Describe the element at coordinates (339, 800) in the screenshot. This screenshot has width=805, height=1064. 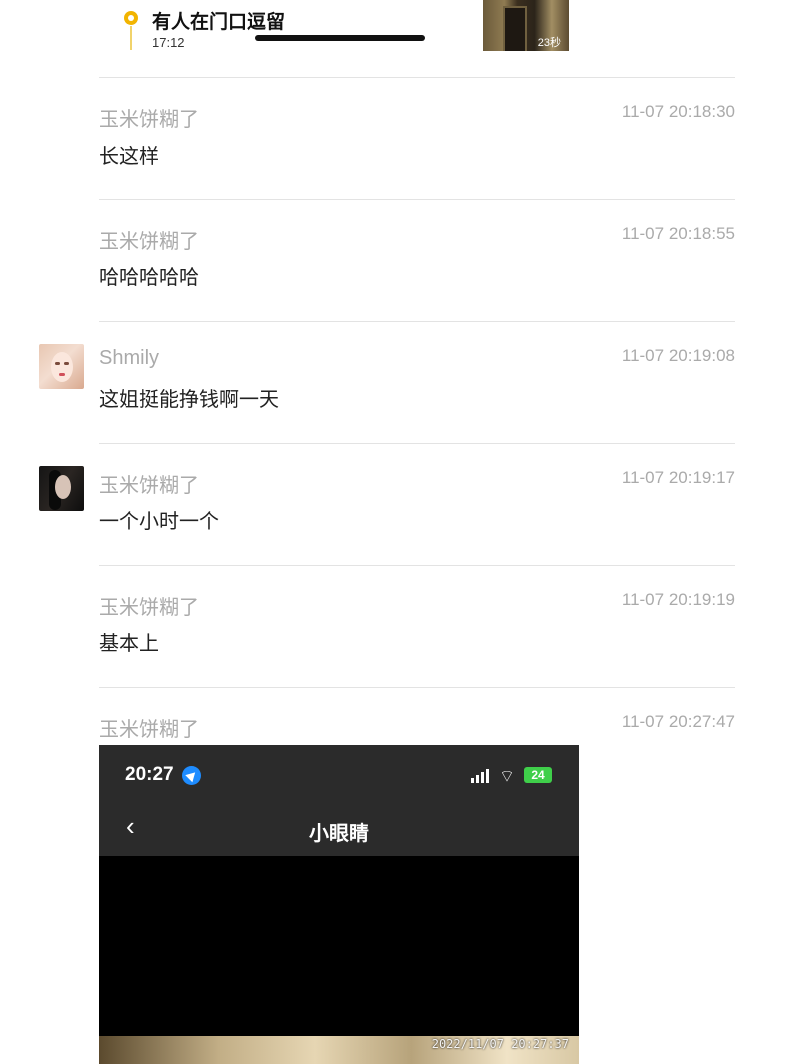
I see `phone-header: 20:27 ⌔ 24 ‹ 小眼睛` at that location.